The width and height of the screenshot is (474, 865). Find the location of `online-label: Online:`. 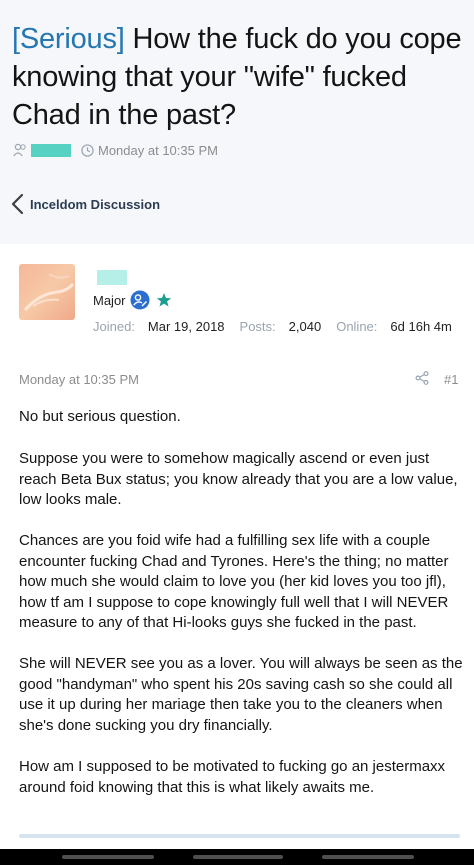

online-label: Online: is located at coordinates (357, 326).